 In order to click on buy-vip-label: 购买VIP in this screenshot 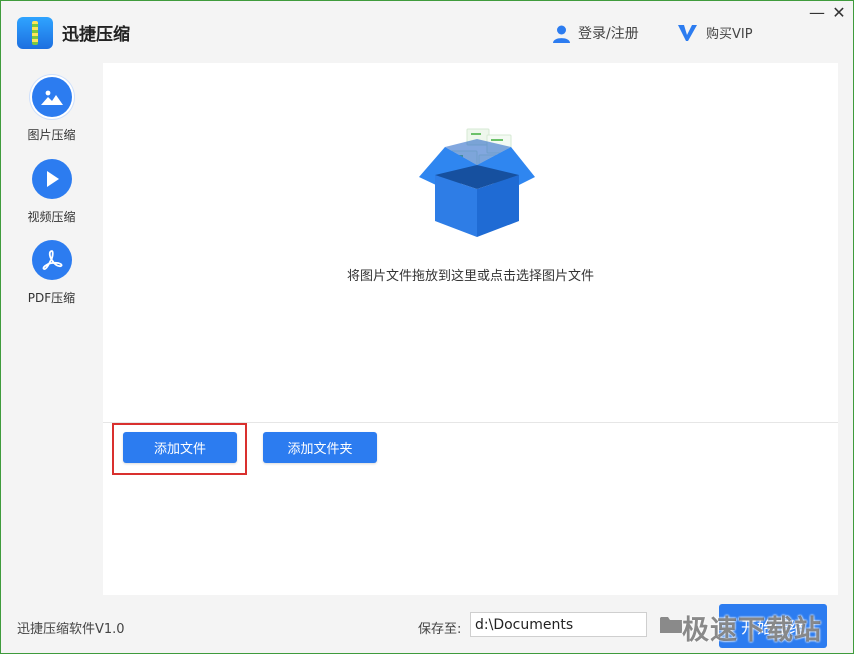, I will do `click(729, 34)`.